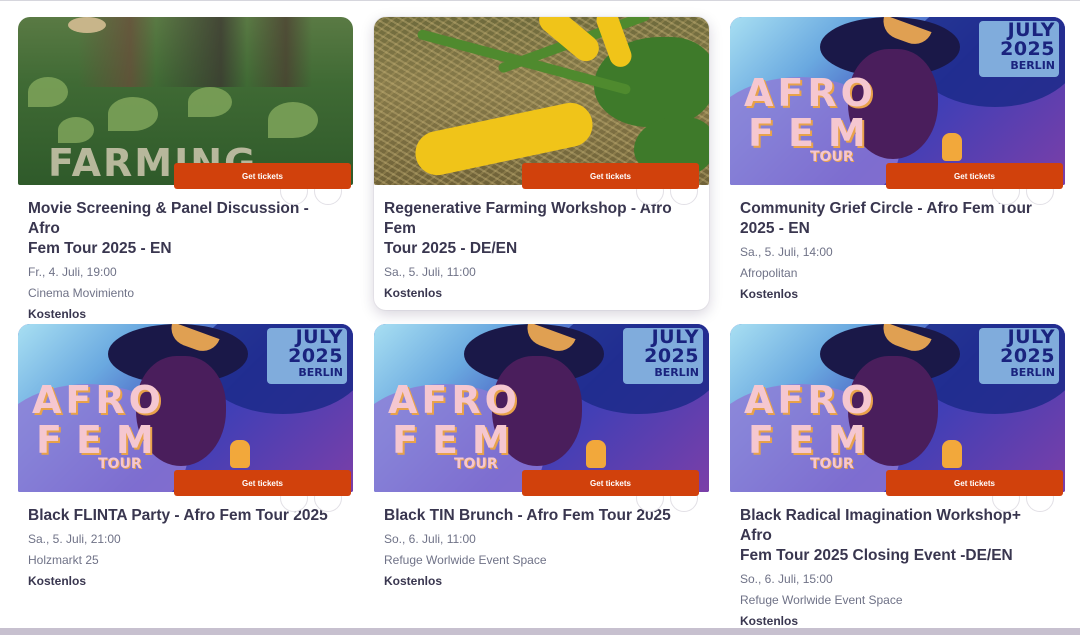 The image size is (1080, 635). Describe the element at coordinates (63, 560) in the screenshot. I see `event-venue: Holzmarkt 25` at that location.